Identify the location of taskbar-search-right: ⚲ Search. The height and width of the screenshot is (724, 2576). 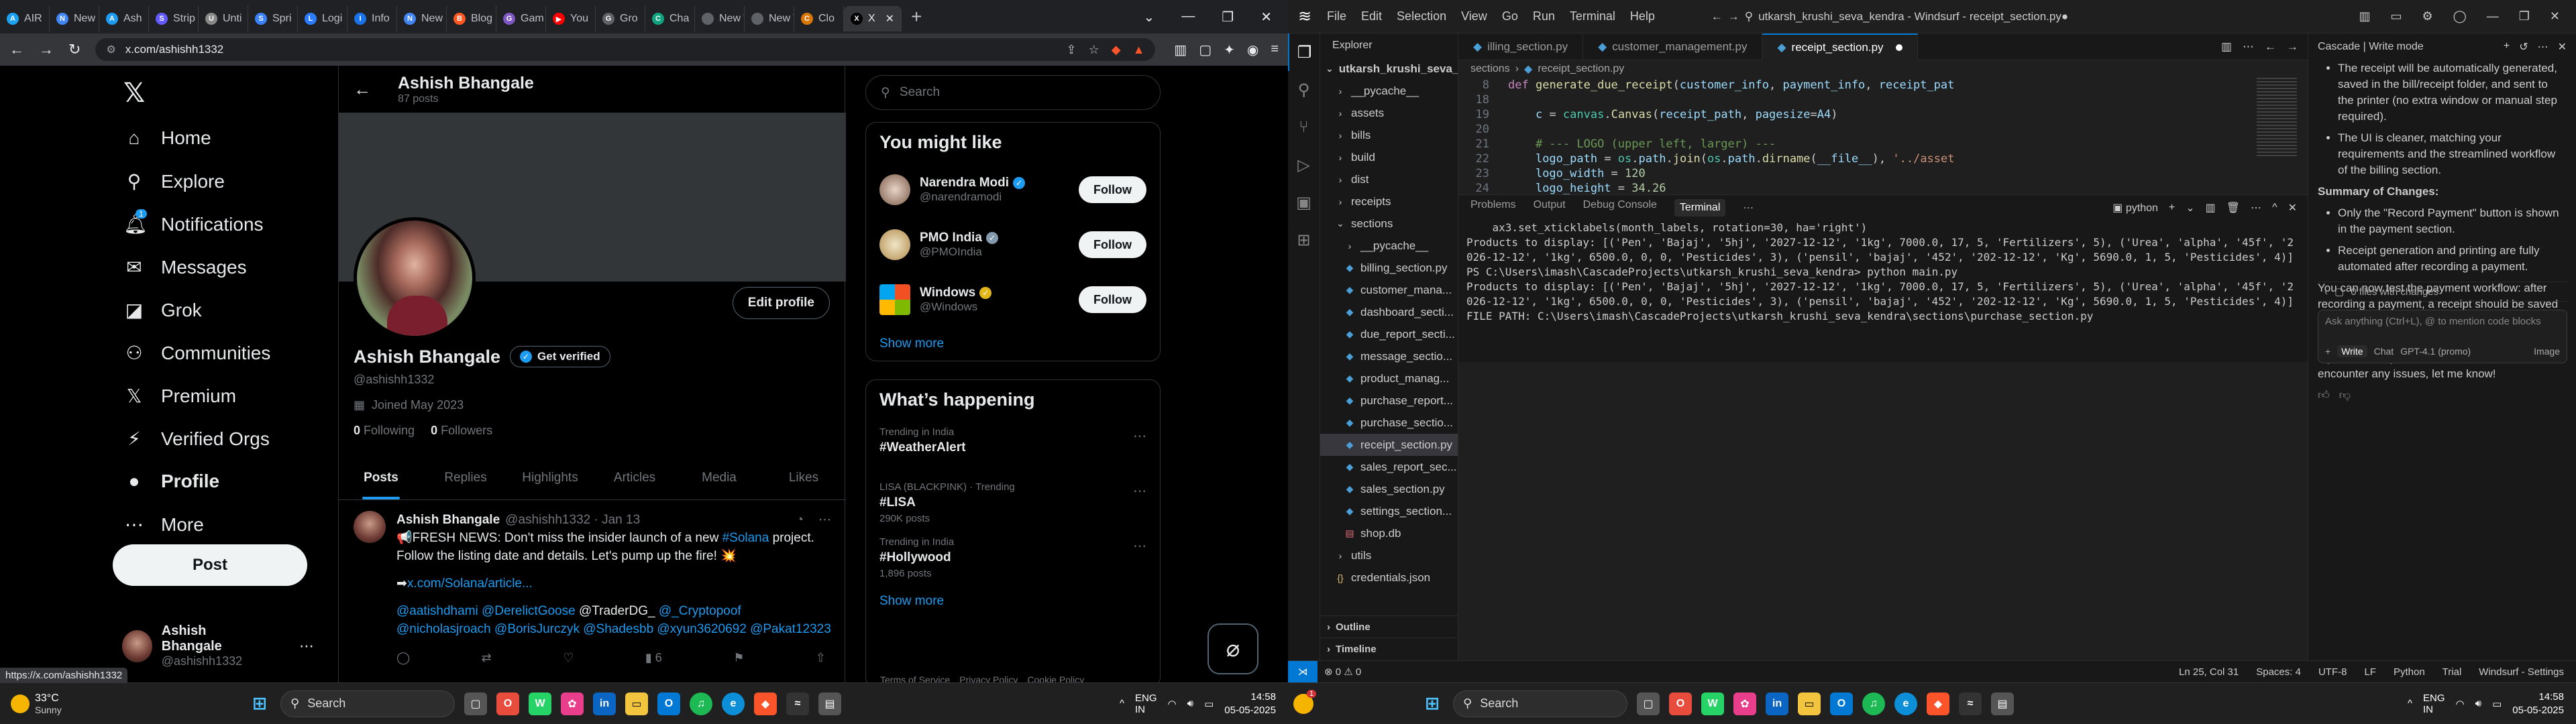
(1540, 703).